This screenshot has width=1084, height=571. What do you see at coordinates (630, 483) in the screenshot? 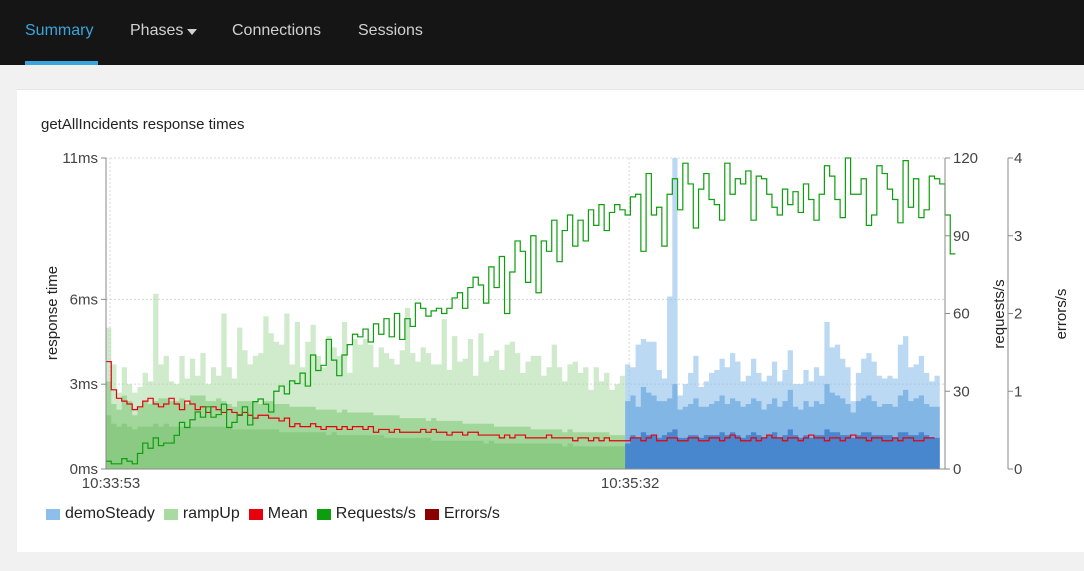
I see `x-tick-label: 10:35:32` at bounding box center [630, 483].